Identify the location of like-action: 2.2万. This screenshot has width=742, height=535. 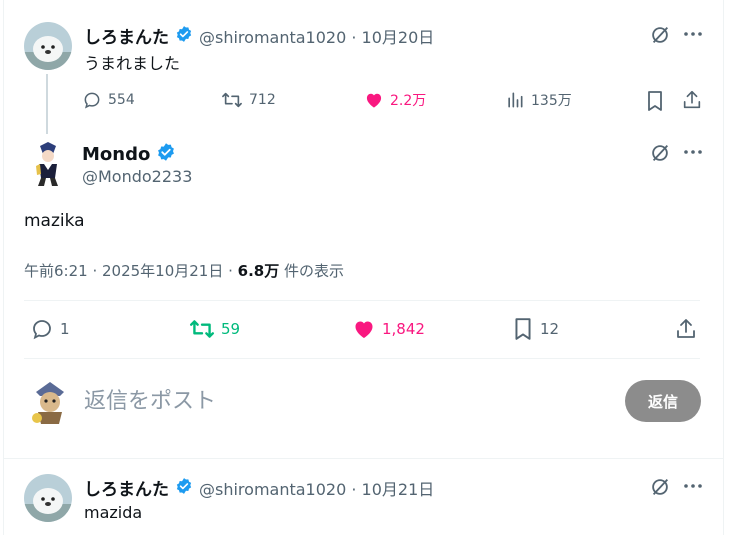
(395, 100).